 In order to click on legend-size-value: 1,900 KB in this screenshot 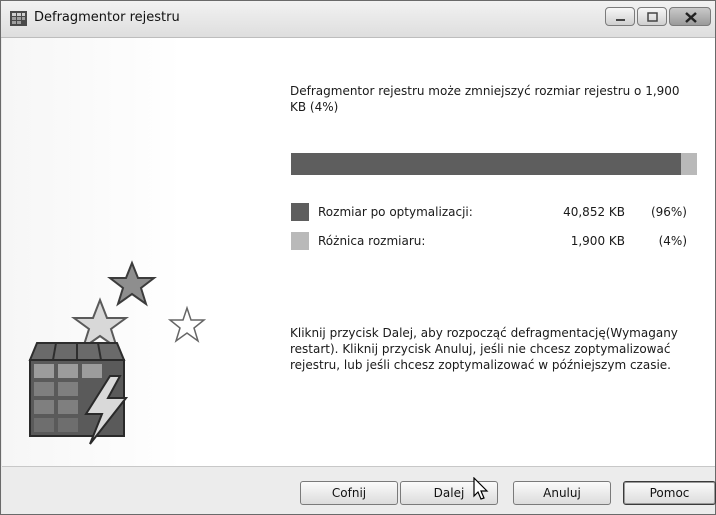, I will do `click(597, 241)`.